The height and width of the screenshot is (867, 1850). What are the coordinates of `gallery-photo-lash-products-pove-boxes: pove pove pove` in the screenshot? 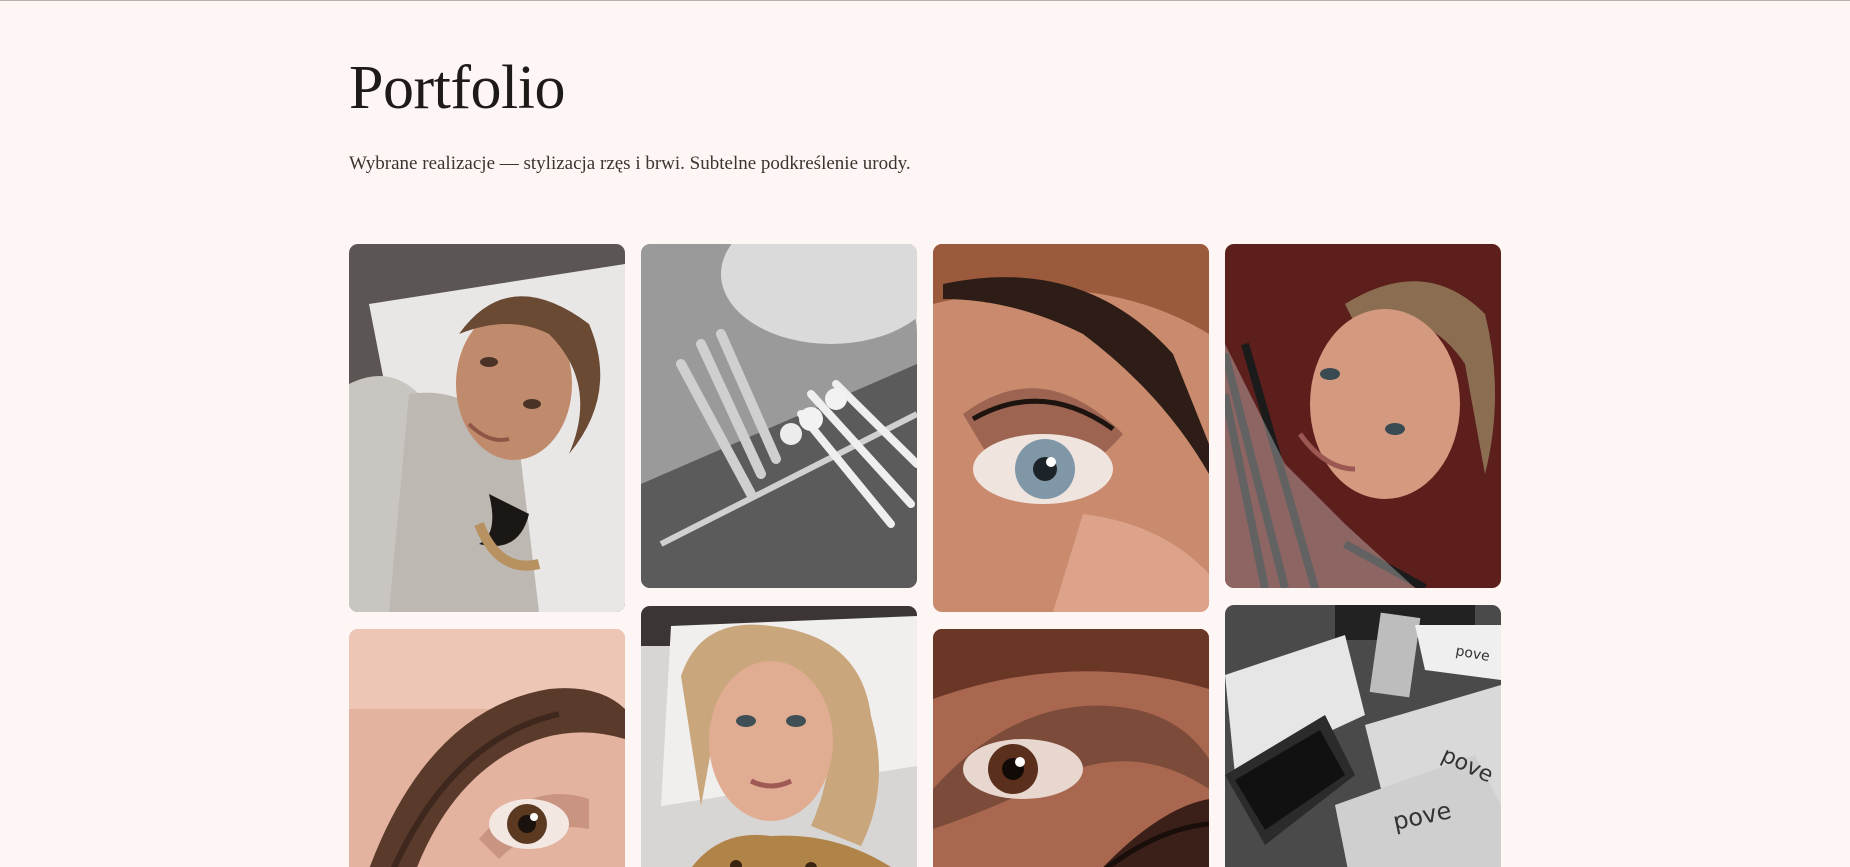 It's located at (1363, 736).